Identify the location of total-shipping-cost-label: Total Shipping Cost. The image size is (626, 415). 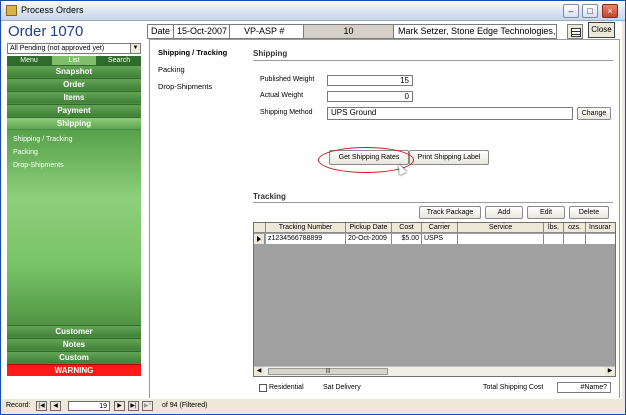
(513, 387).